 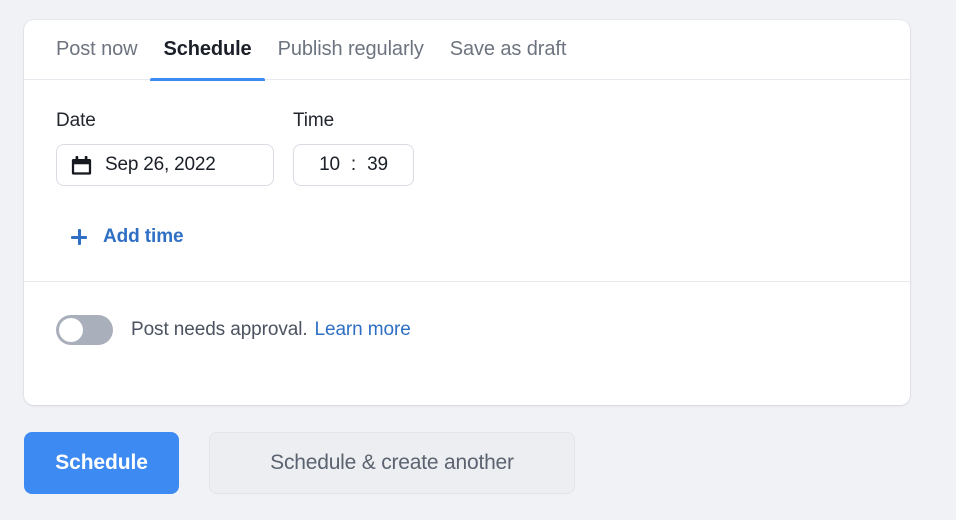 I want to click on date-input: Sep 26, 2022, so click(x=165, y=165).